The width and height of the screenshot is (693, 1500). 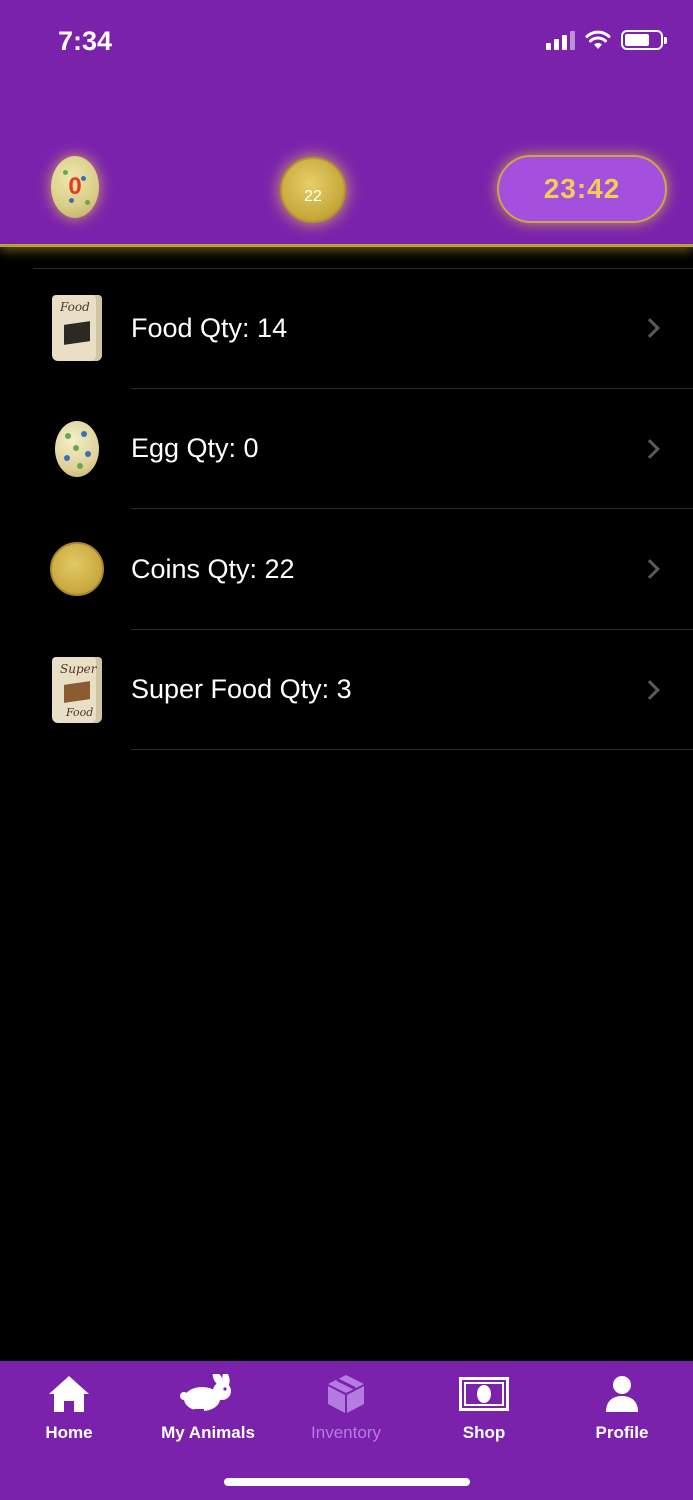 What do you see at coordinates (347, 1482) in the screenshot?
I see `home-indicator` at bounding box center [347, 1482].